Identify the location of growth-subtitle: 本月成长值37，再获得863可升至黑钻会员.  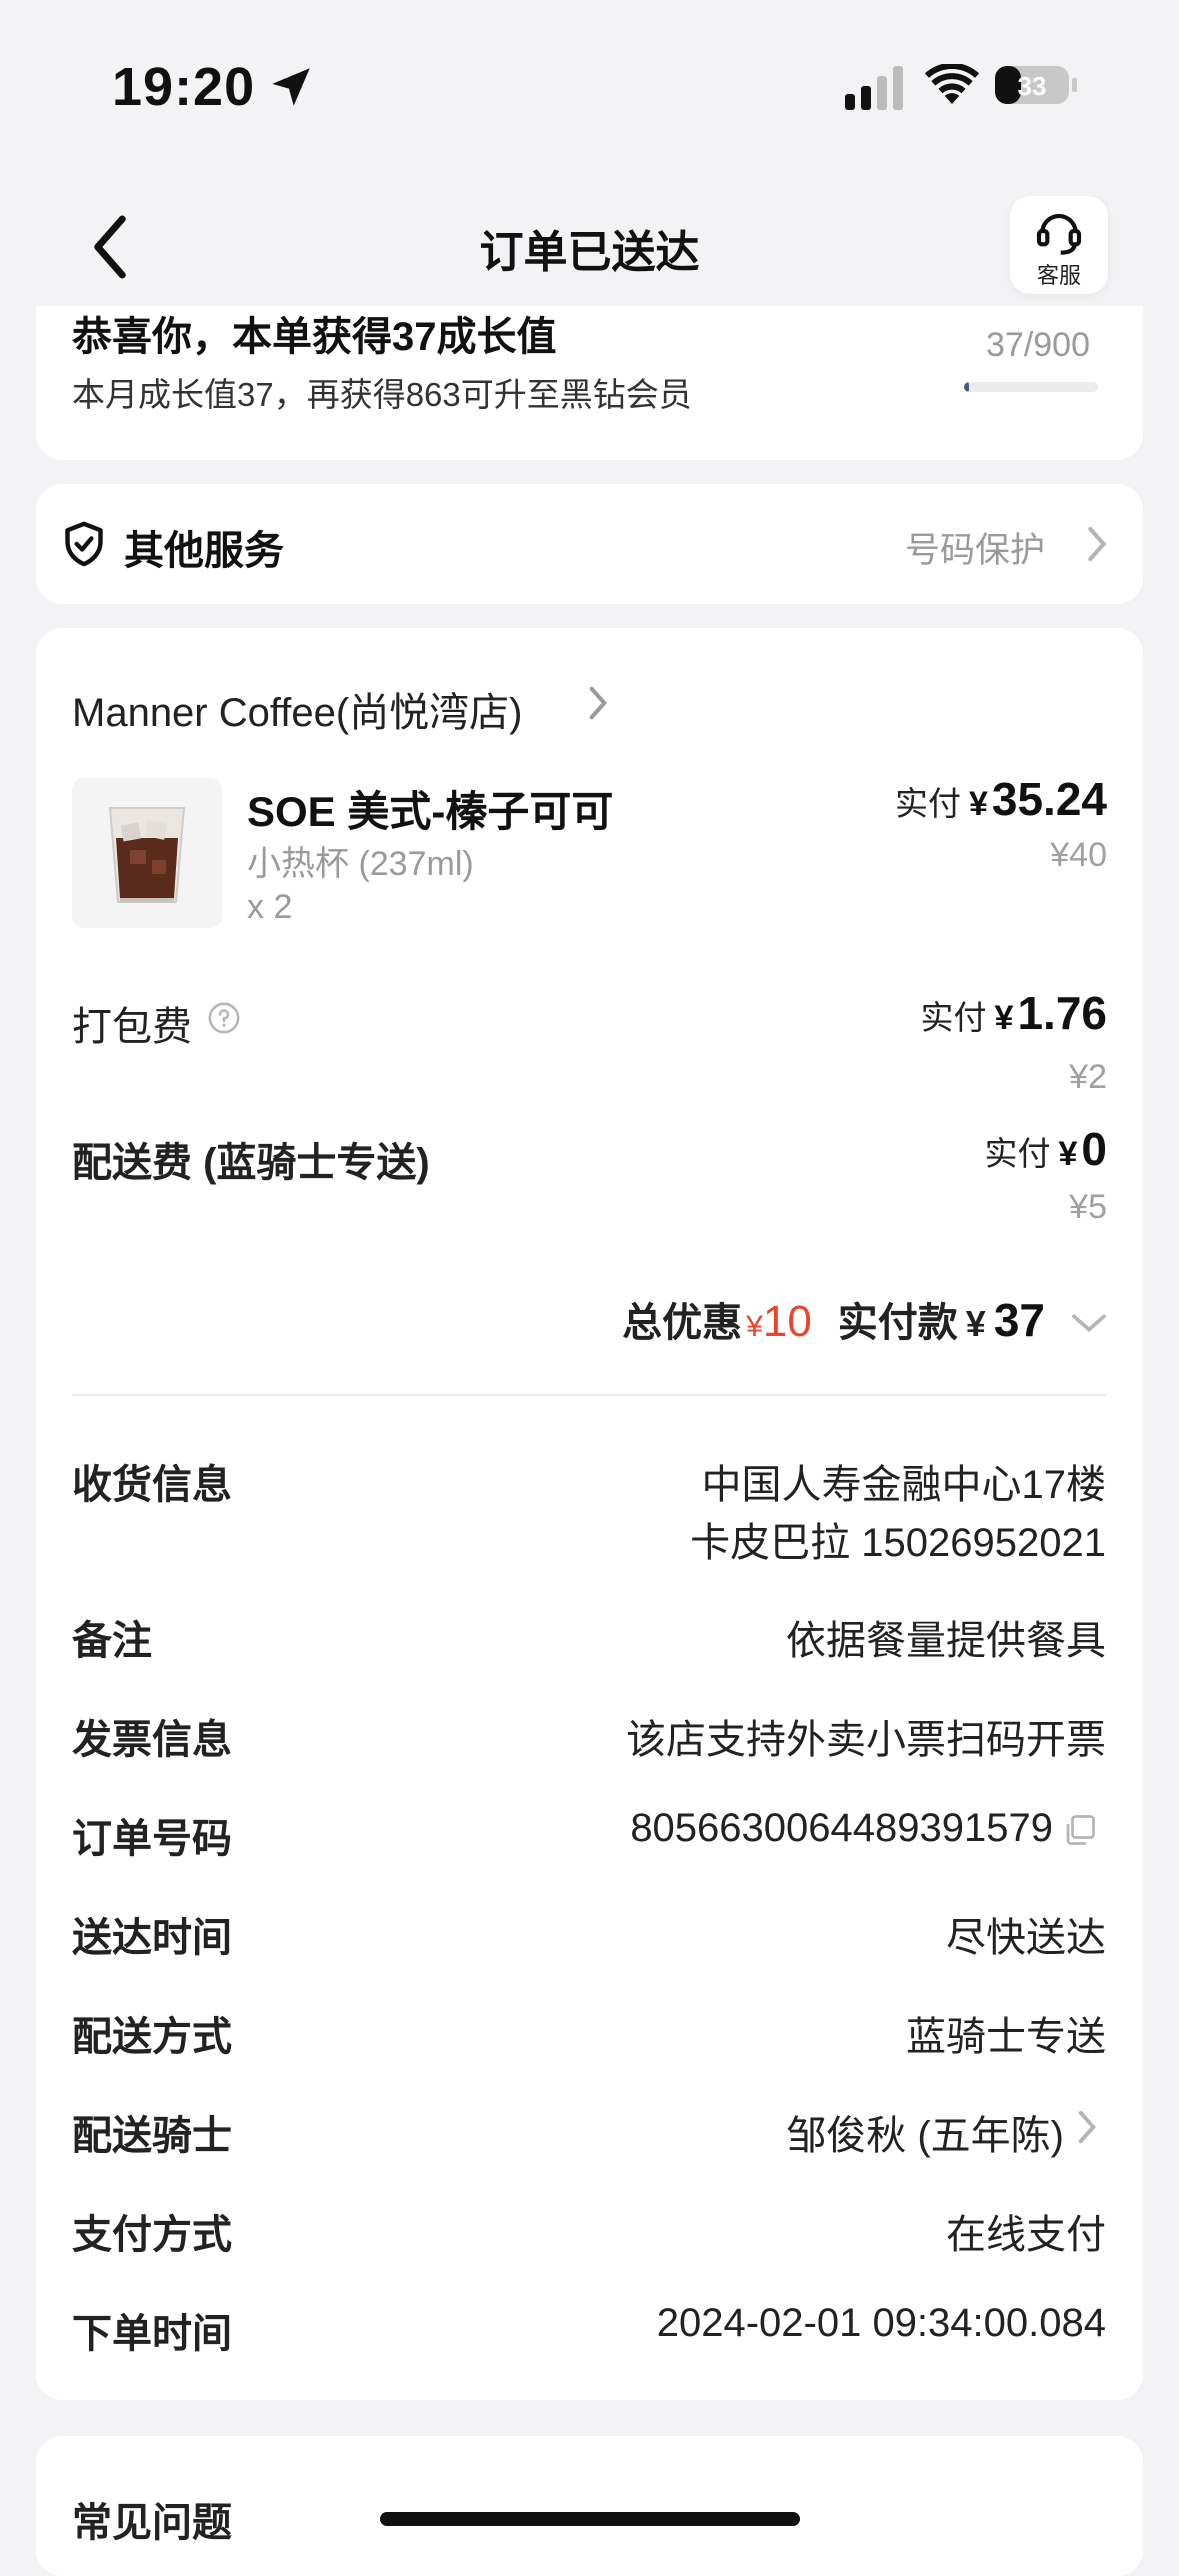
(382, 394).